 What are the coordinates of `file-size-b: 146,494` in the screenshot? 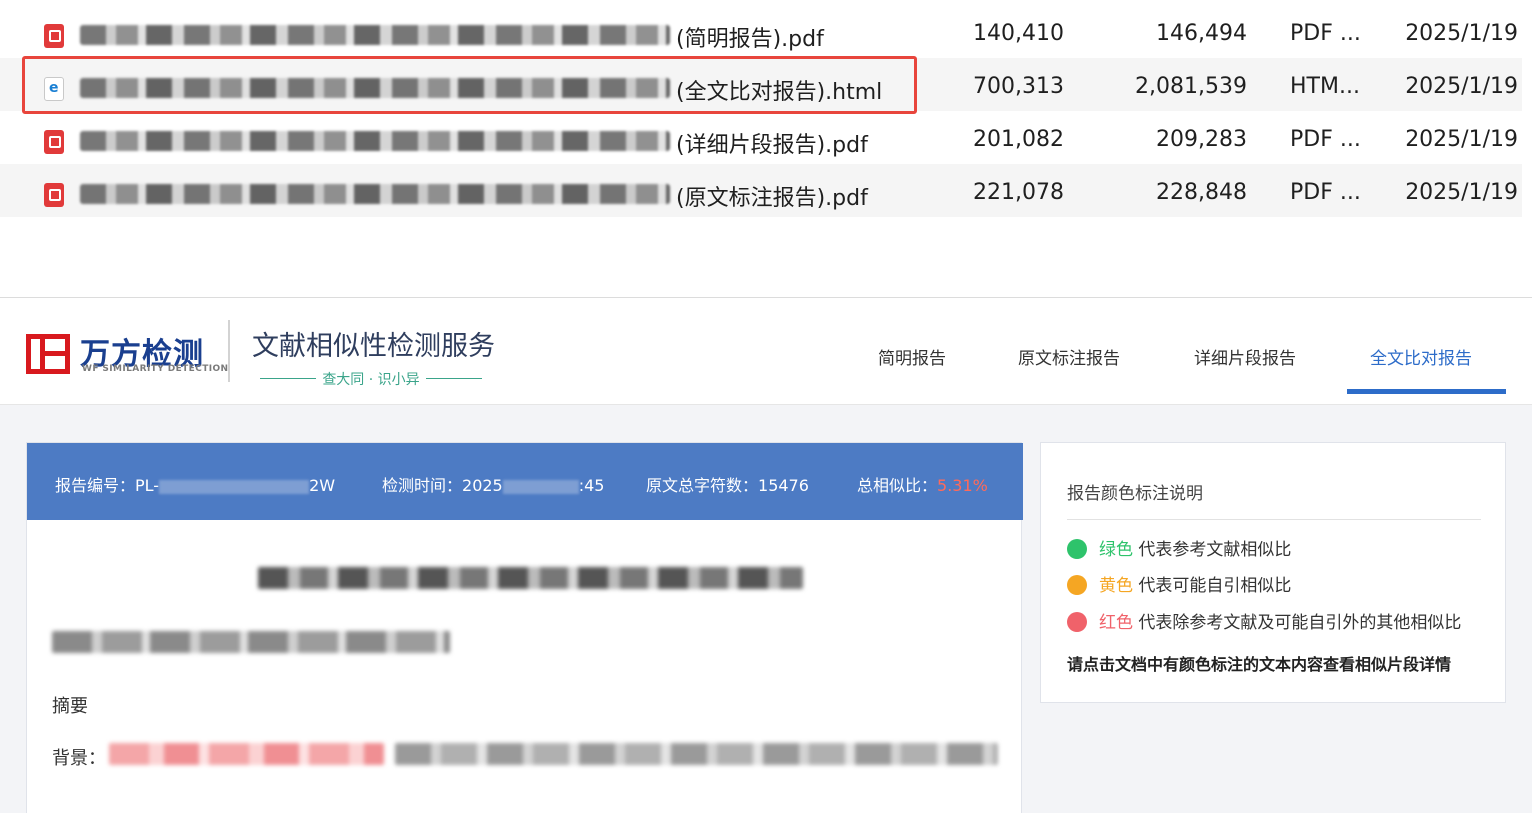 It's located at (1201, 33).